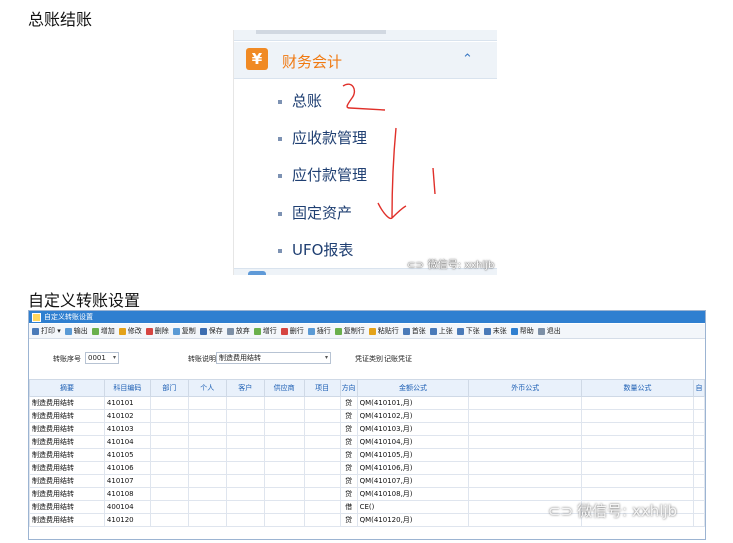 The image size is (733, 543). I want to click on table-cell: 410120, so click(127, 520).